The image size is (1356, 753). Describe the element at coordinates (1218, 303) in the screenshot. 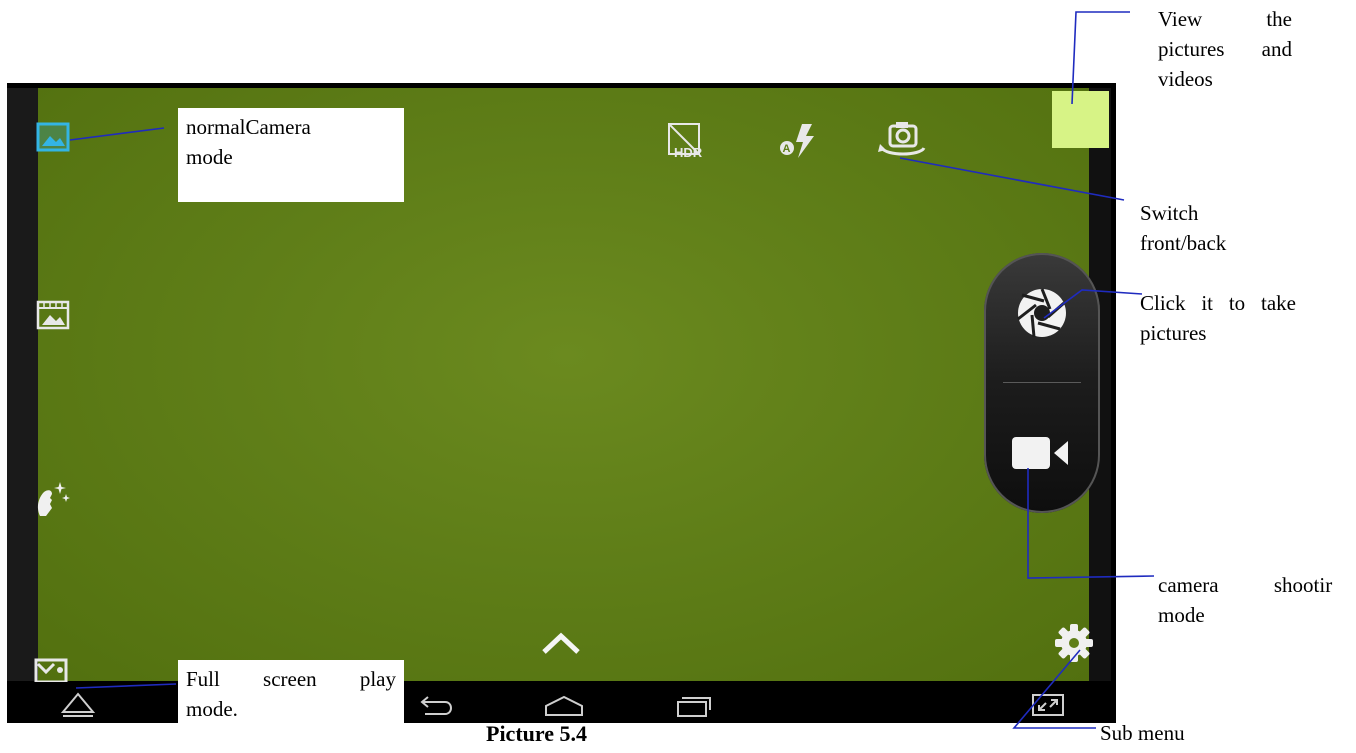

I see `annotation-text: Click it to take` at that location.